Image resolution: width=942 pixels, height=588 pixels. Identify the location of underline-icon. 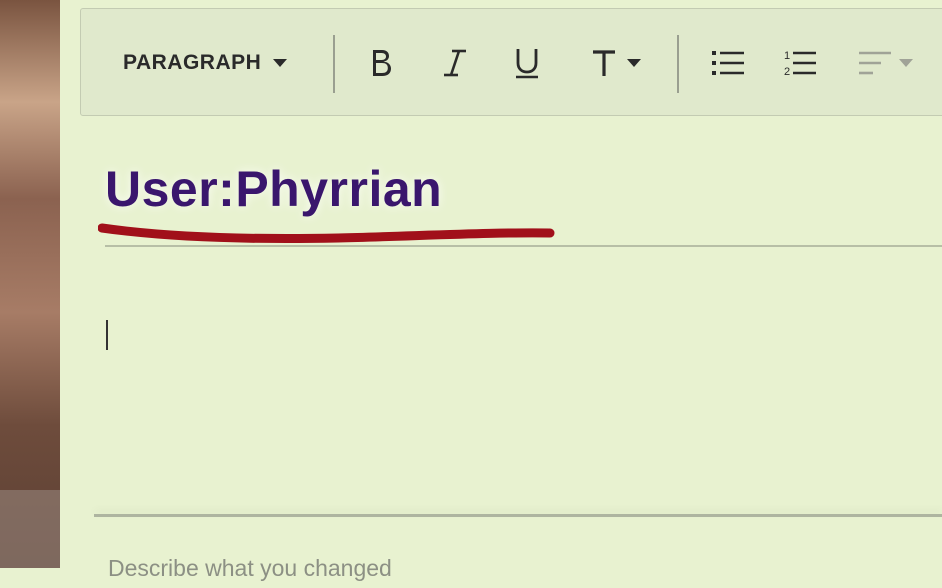
(527, 64).